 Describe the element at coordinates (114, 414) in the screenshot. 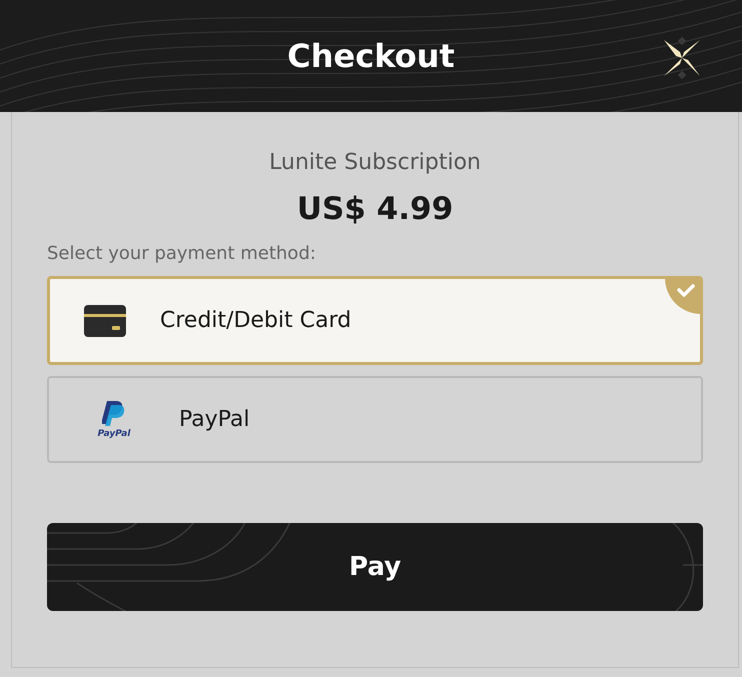

I see `paypal-p-icon` at that location.